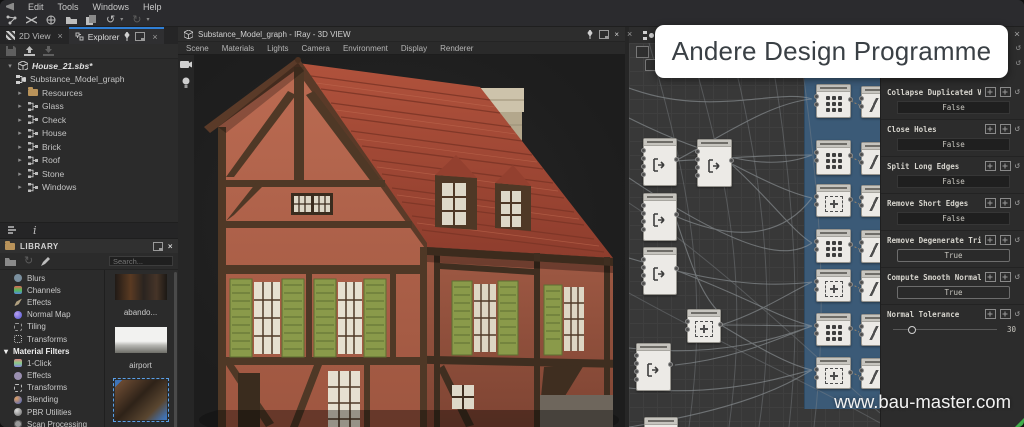  I want to click on tree-item-model-graph: Substance_Model_graph, so click(89, 80).